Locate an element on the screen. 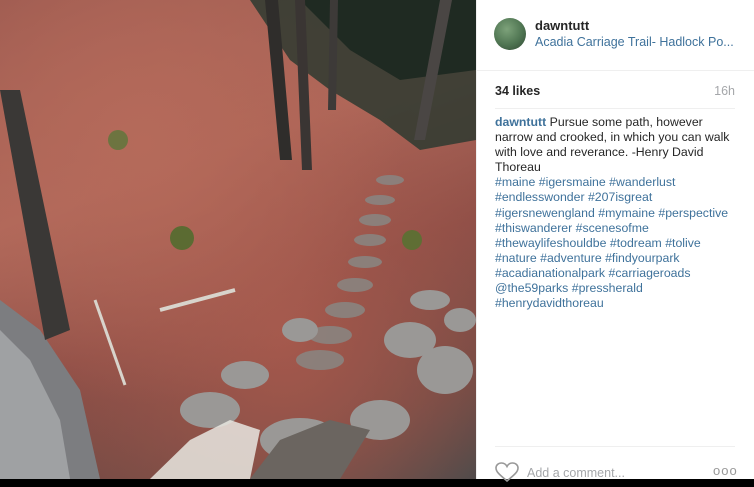  hashtag-line: @the59parks #pressherald is located at coordinates (618, 288).